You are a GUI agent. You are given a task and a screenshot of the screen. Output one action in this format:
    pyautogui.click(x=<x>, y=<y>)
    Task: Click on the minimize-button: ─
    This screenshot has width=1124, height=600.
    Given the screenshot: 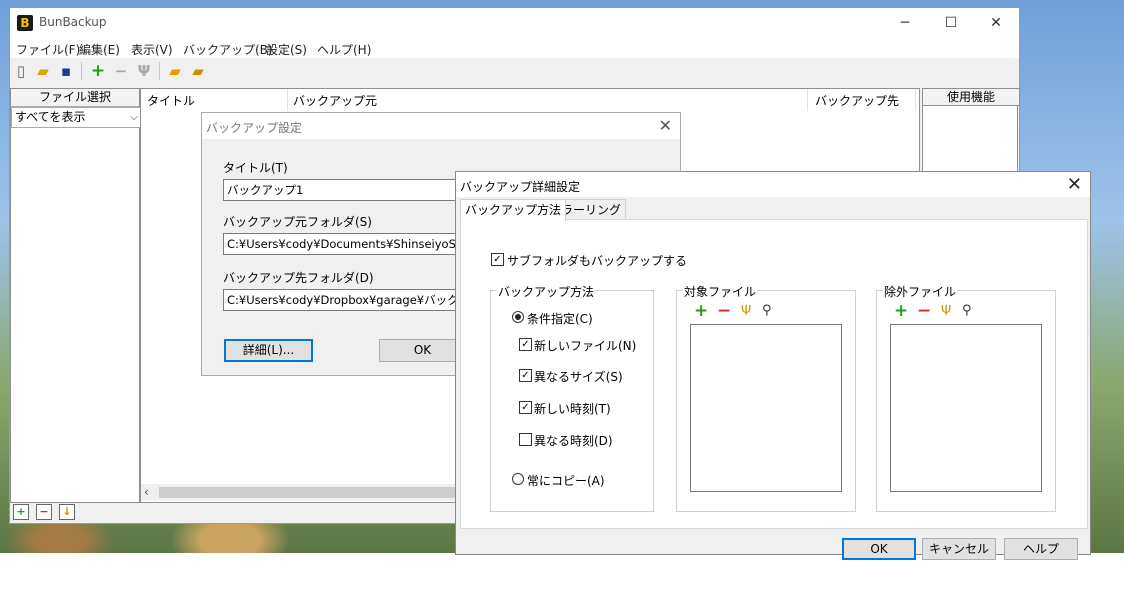 What is the action you would take?
    pyautogui.click(x=905, y=23)
    